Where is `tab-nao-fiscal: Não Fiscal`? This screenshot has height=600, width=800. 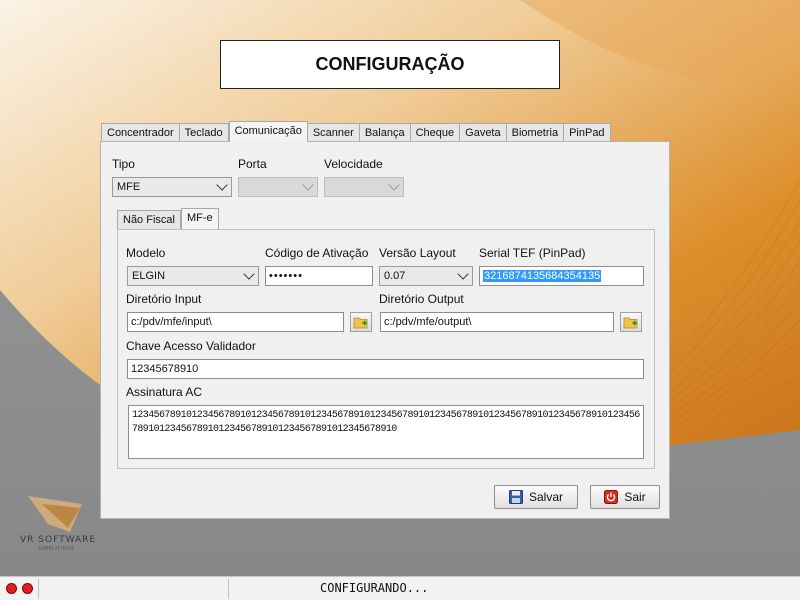 tab-nao-fiscal: Não Fiscal is located at coordinates (149, 219).